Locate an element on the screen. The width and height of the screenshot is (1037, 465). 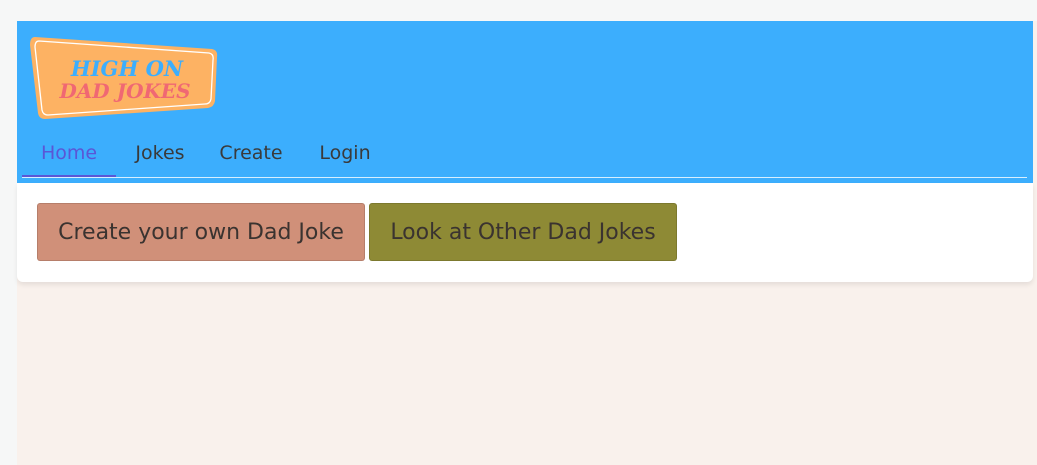
browse-jokes-button: Look at Other Dad Jokes is located at coordinates (523, 232).